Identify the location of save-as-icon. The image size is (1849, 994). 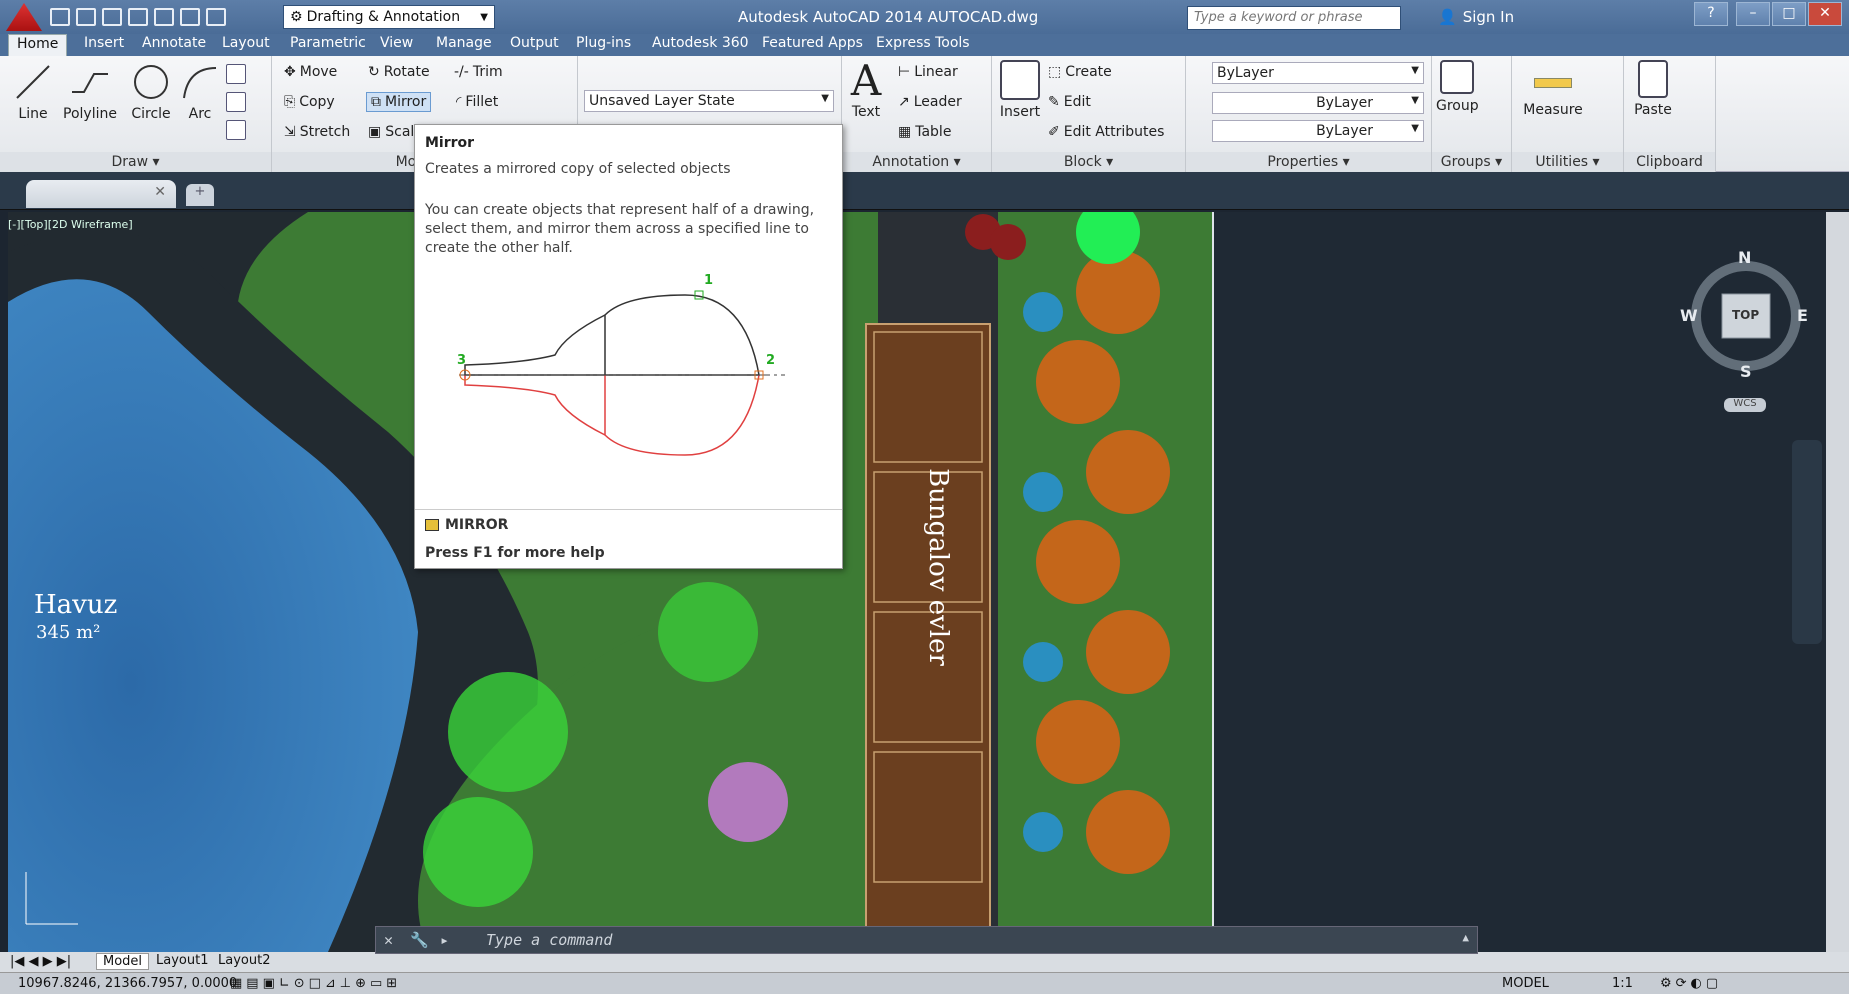
(138, 17).